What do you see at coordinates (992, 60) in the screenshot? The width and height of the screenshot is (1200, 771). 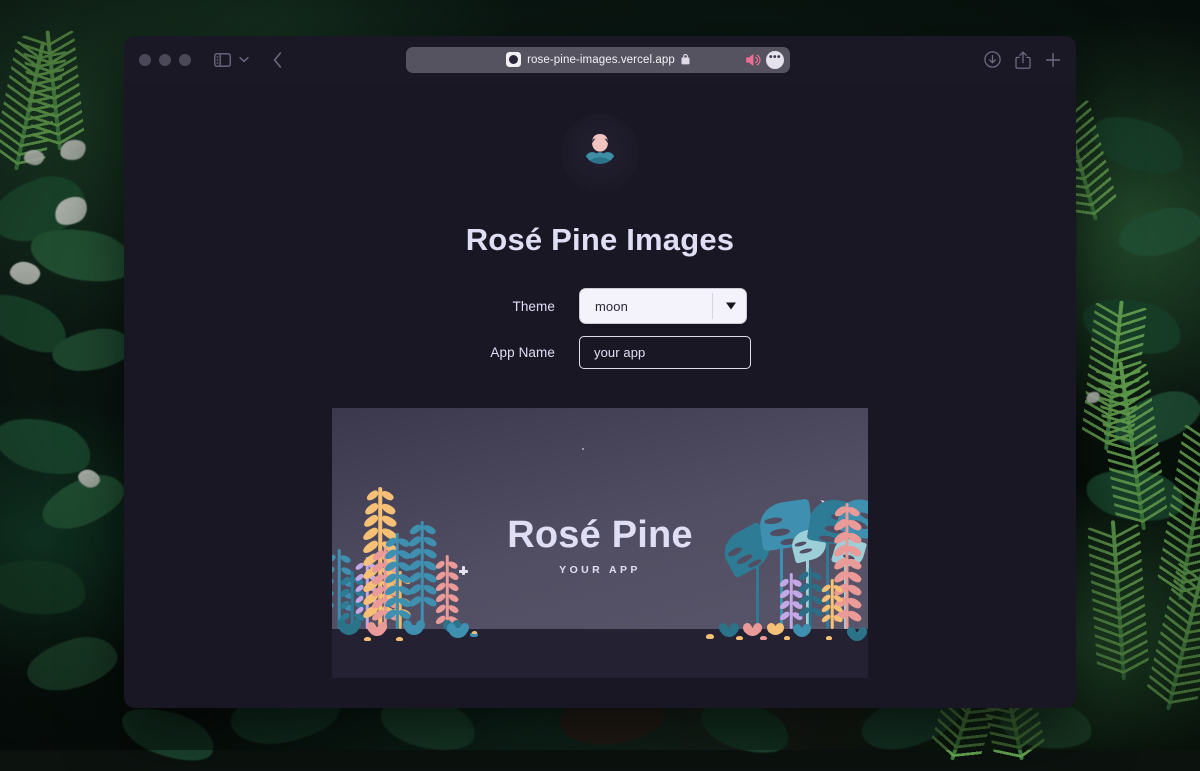 I see `download-circle-icon` at bounding box center [992, 60].